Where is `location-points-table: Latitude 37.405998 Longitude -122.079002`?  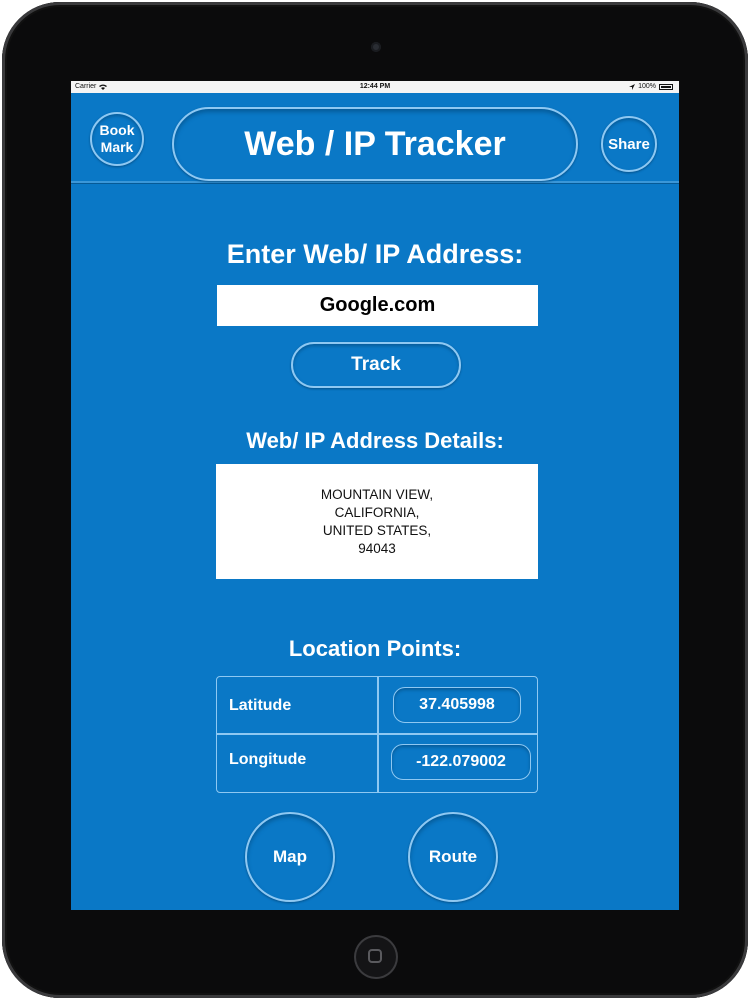 location-points-table: Latitude 37.405998 Longitude -122.079002 is located at coordinates (377, 734).